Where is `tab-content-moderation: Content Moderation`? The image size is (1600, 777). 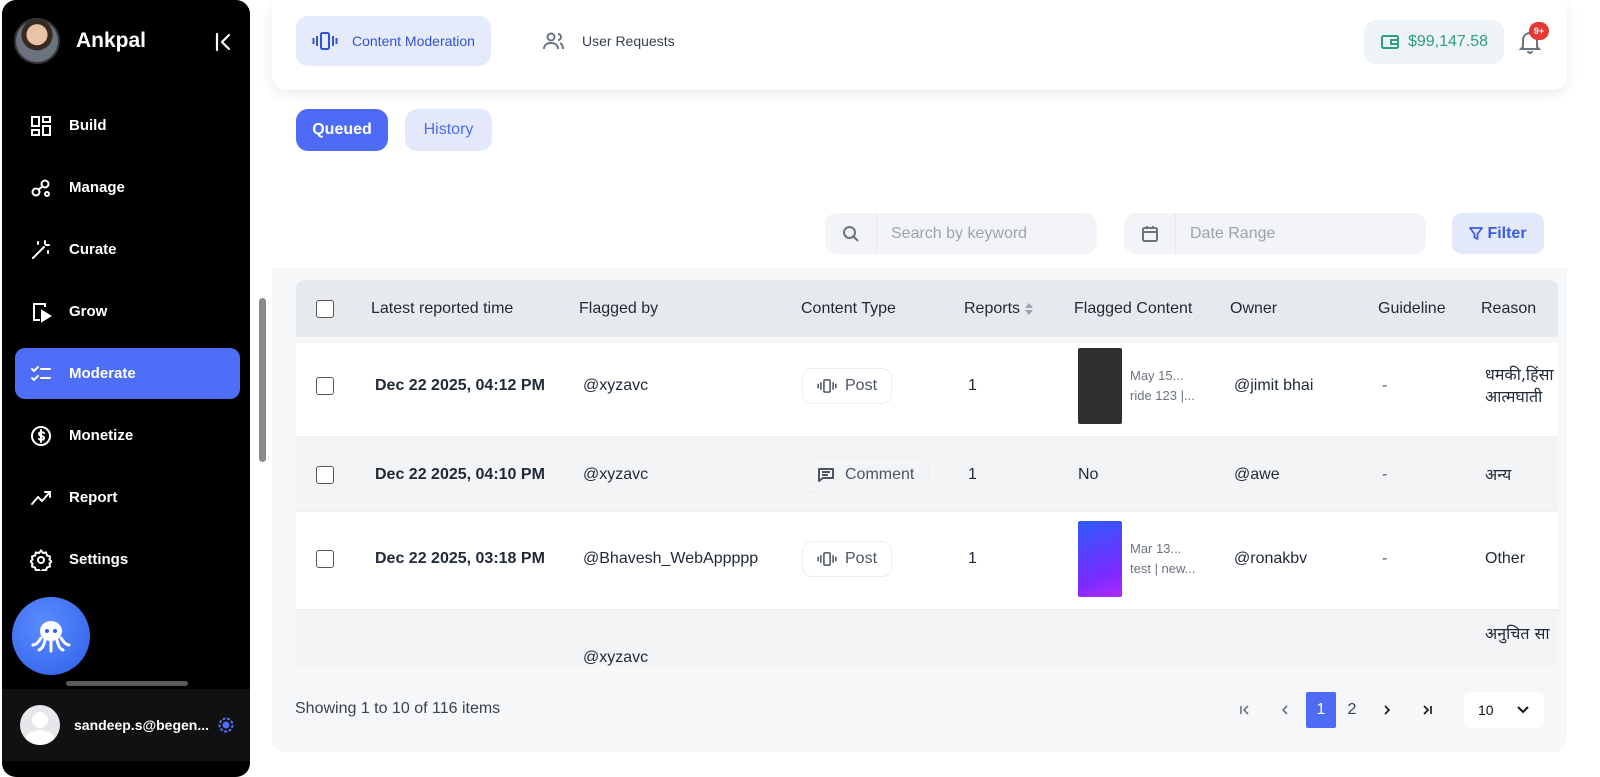
tab-content-moderation: Content Moderation is located at coordinates (393, 41).